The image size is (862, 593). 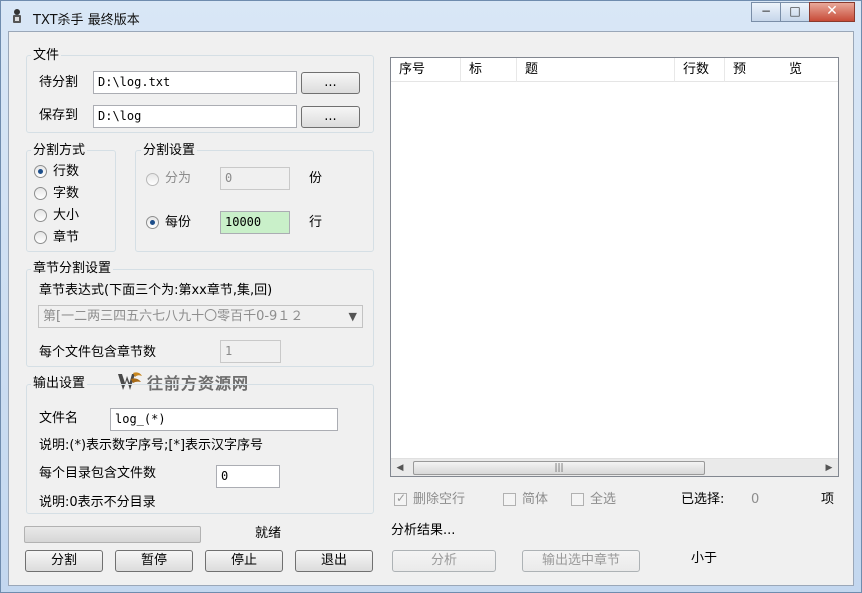 I want to click on files-per-dir-input: 0, so click(x=248, y=476).